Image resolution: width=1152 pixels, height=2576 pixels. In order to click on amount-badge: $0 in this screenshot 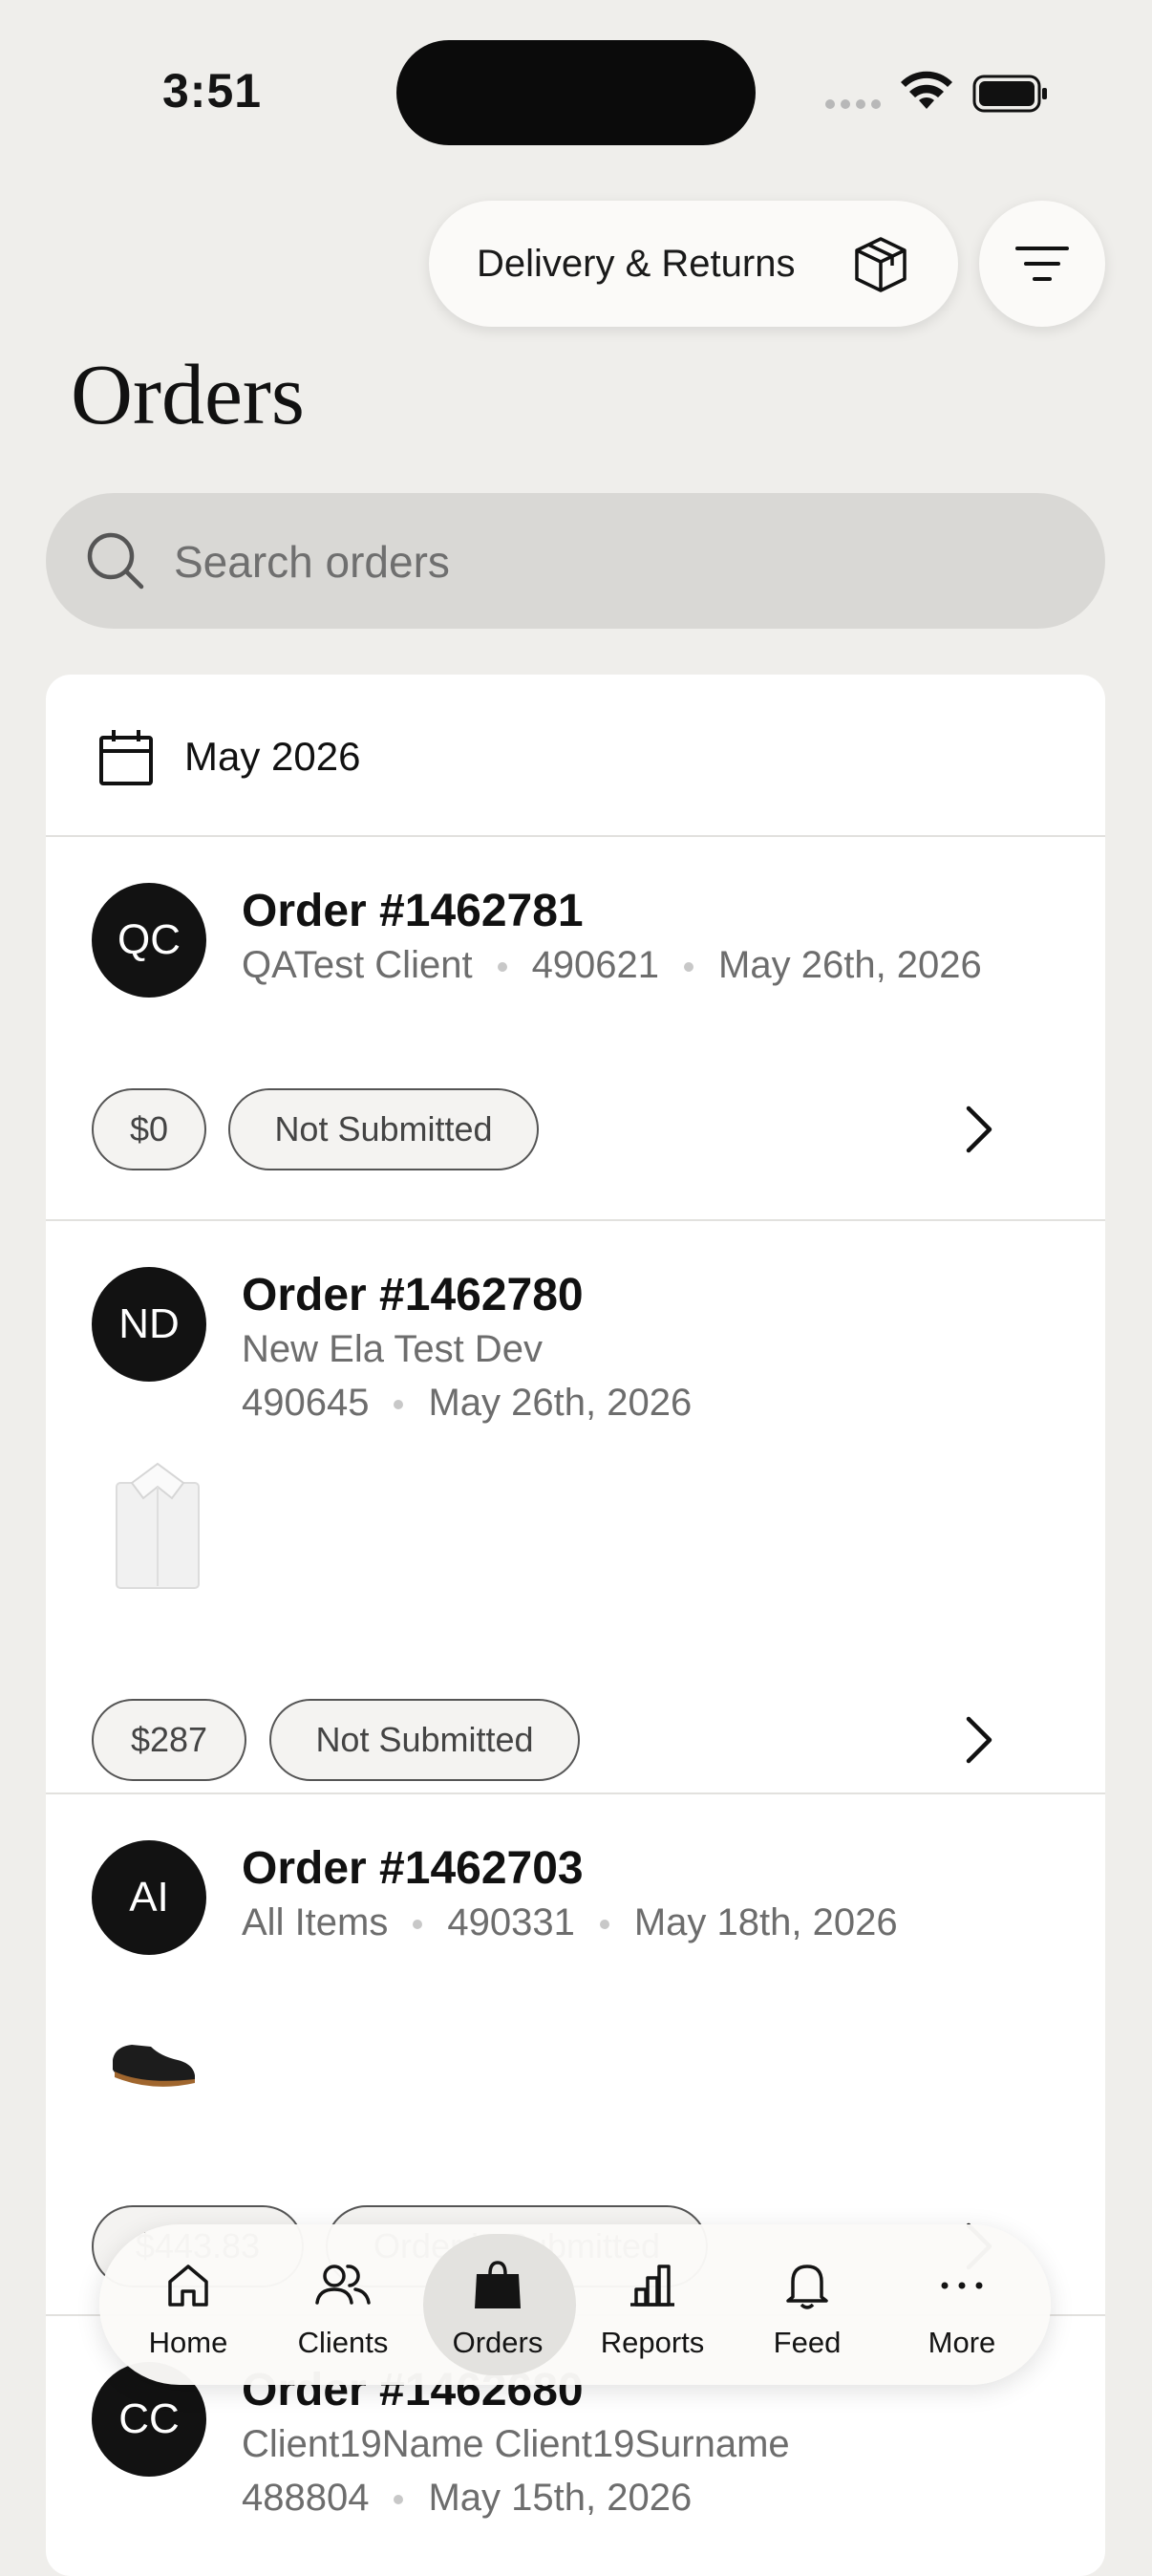, I will do `click(149, 1129)`.